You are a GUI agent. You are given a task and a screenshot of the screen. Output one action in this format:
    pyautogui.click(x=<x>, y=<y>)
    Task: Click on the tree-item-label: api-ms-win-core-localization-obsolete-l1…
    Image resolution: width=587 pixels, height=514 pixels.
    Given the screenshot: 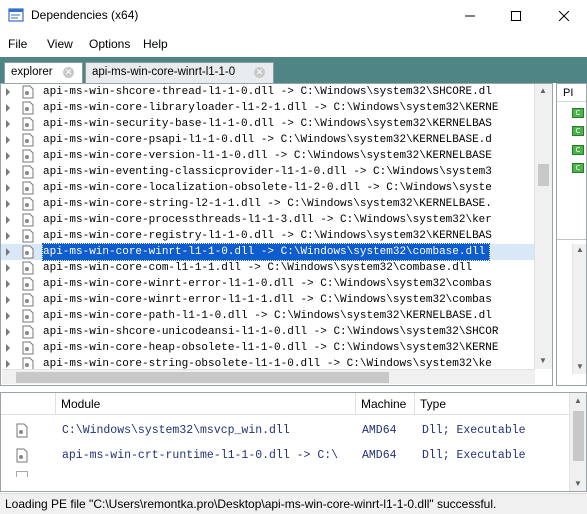 What is the action you would take?
    pyautogui.click(x=267, y=188)
    